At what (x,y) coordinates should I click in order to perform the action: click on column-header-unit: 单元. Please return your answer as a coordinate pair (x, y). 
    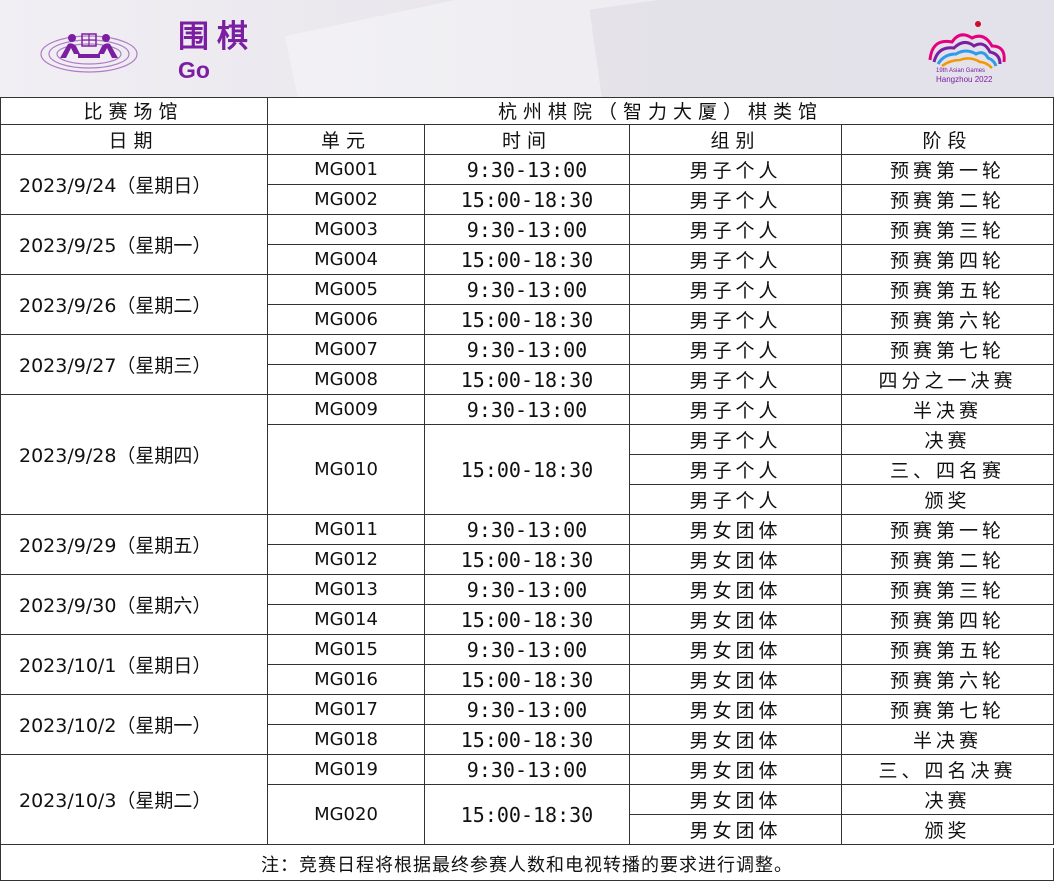
    Looking at the image, I should click on (346, 140).